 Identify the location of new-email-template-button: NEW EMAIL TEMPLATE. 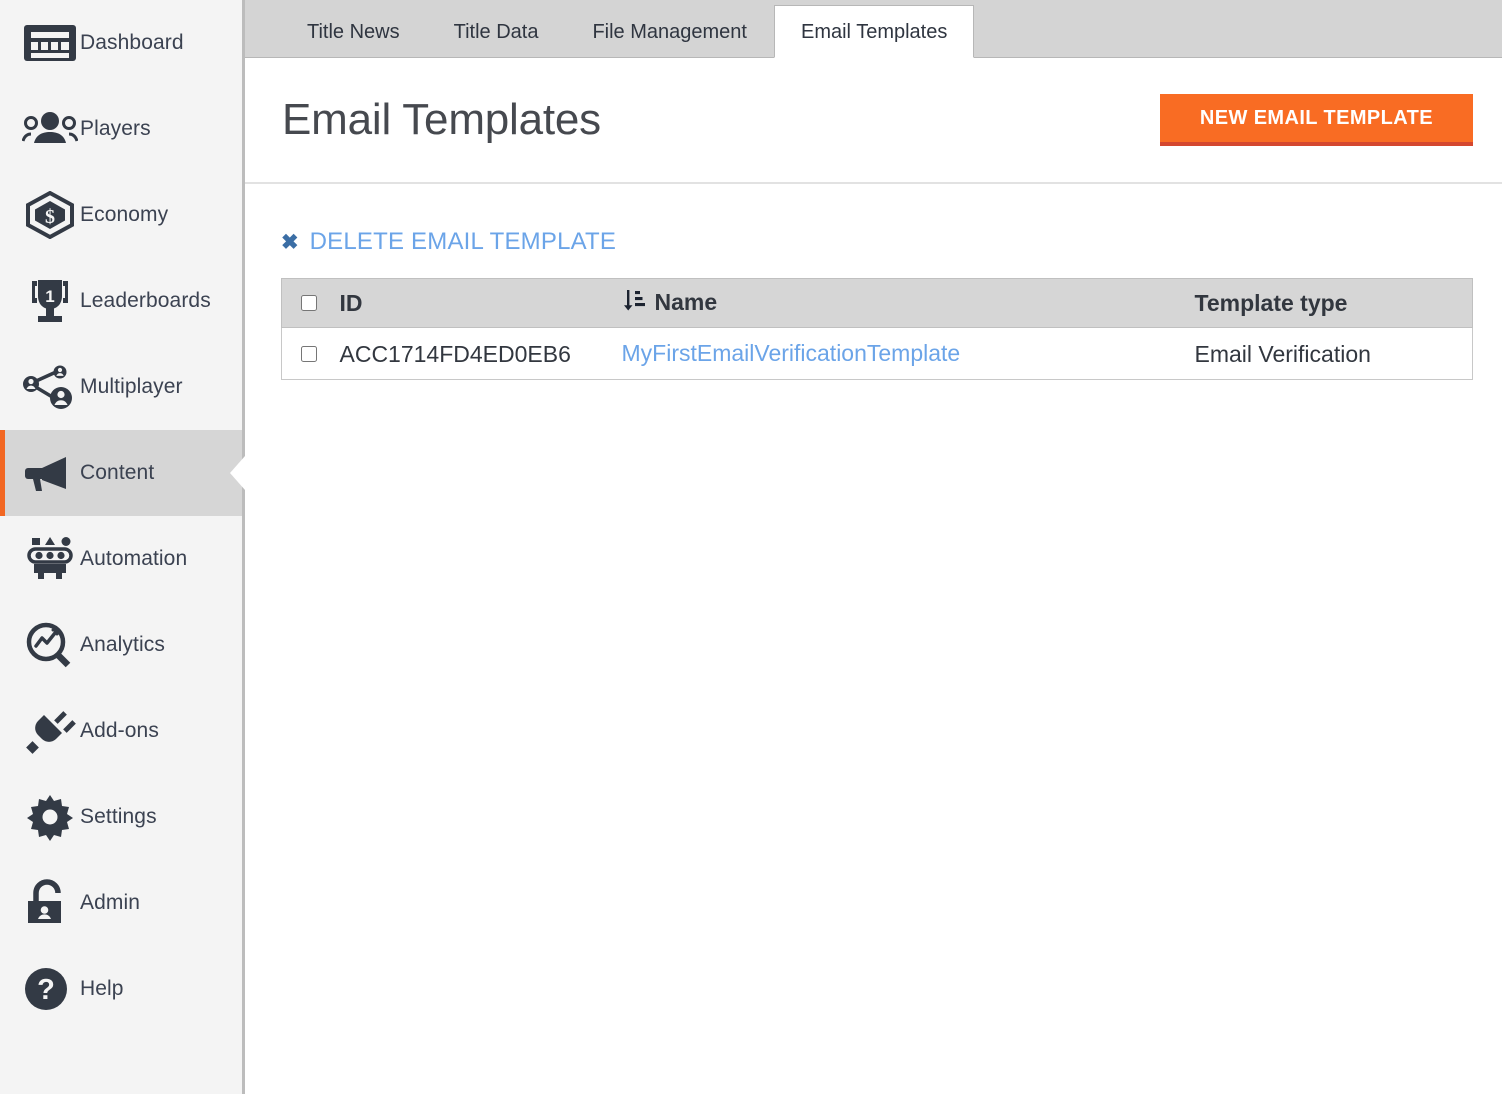
(1316, 120).